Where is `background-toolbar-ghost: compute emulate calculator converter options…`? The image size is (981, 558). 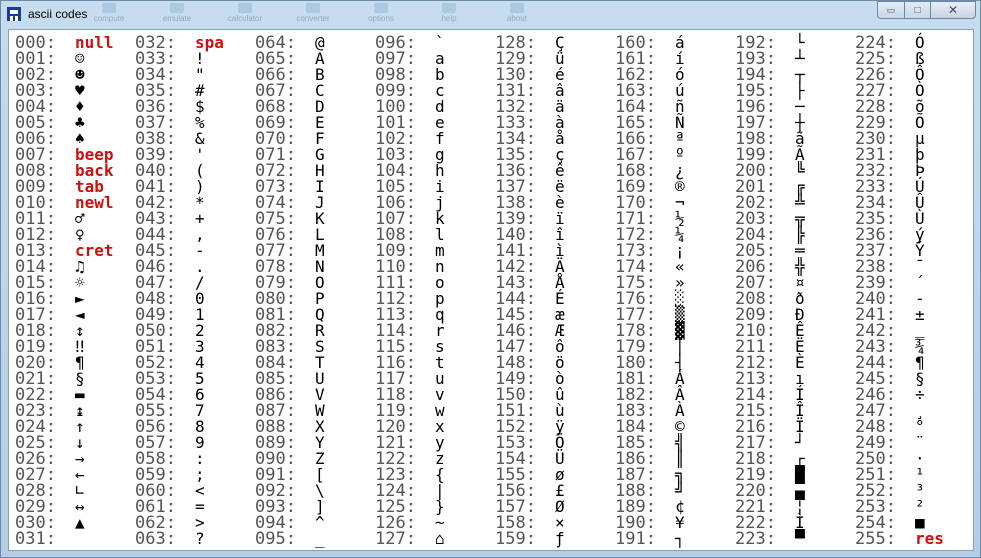
background-toolbar-ghost: compute emulate calculator converter options… is located at coordinates (313, 15).